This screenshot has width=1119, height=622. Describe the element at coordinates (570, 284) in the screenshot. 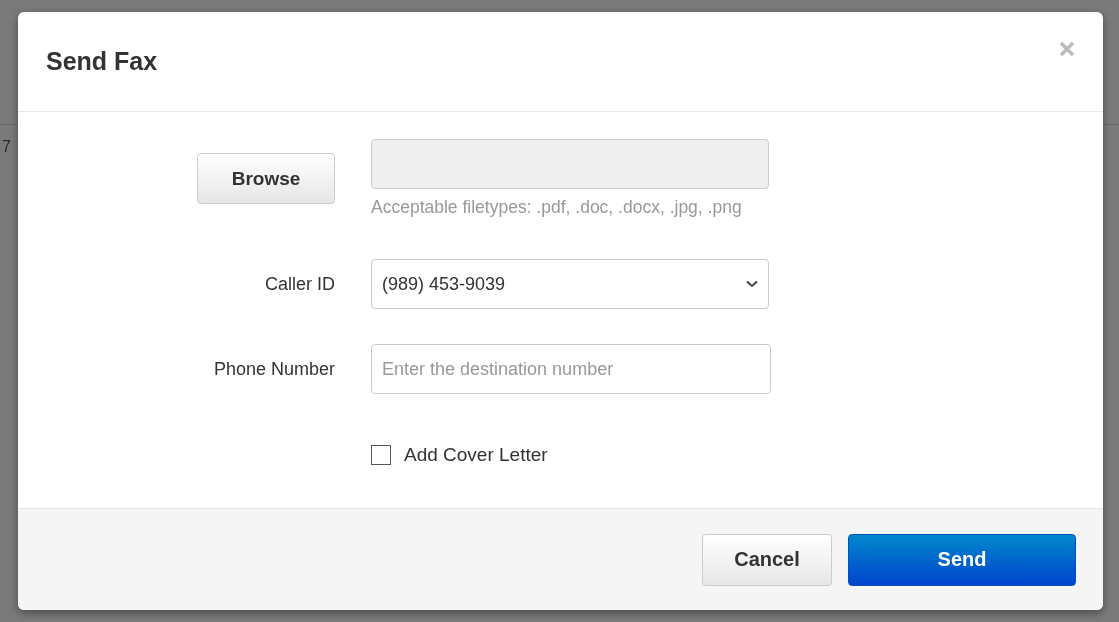

I see `caller-id-select: (989) 453-9039` at that location.